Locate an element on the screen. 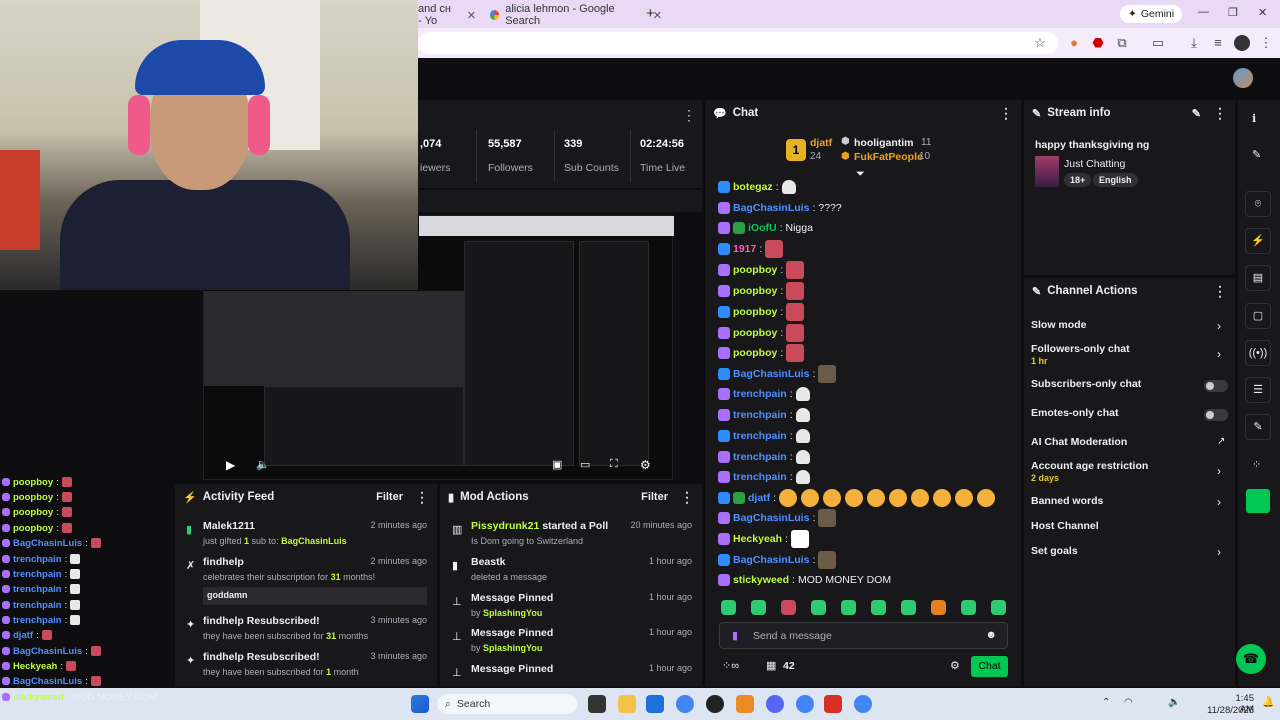  leaderboard-user: FukFatPeople is located at coordinates (888, 157).